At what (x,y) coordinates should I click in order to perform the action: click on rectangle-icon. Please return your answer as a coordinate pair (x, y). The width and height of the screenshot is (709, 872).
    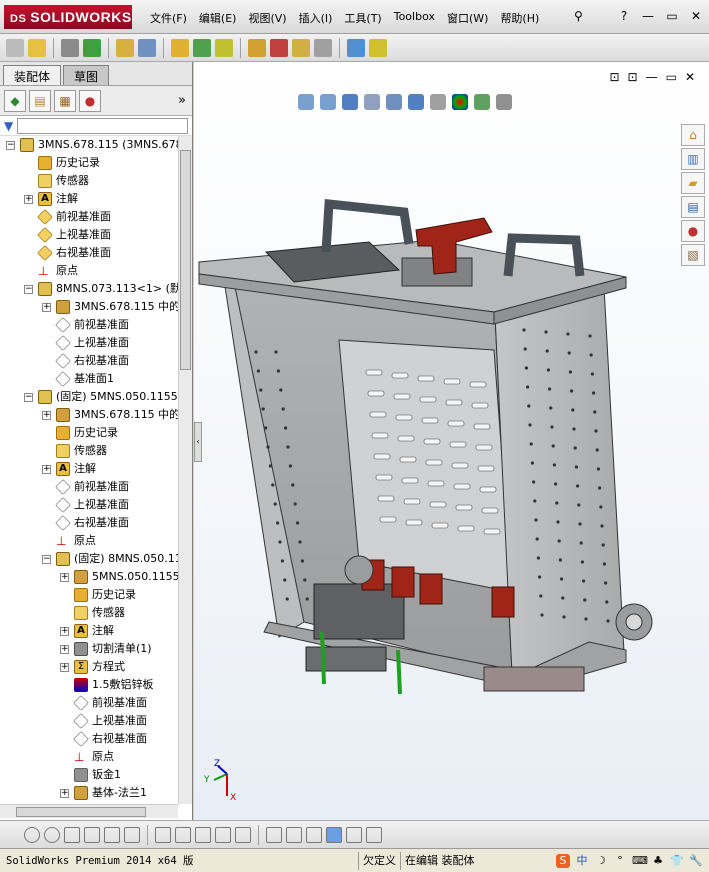
    Looking at the image, I should click on (243, 834).